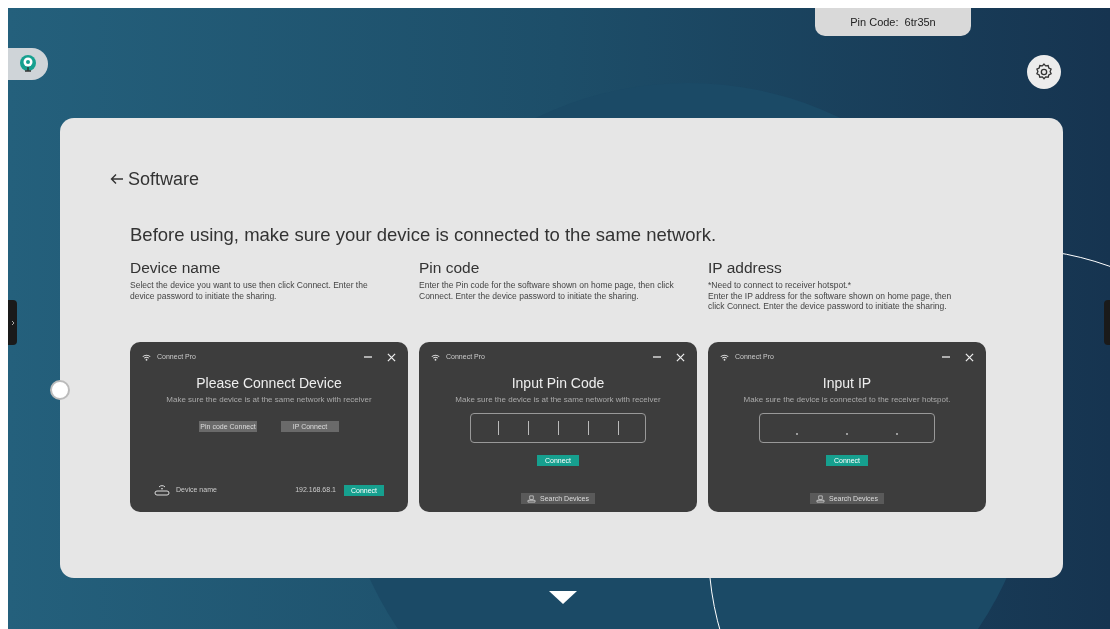 The image size is (1110, 629). What do you see at coordinates (155, 179) in the screenshot?
I see `back-button: Software` at bounding box center [155, 179].